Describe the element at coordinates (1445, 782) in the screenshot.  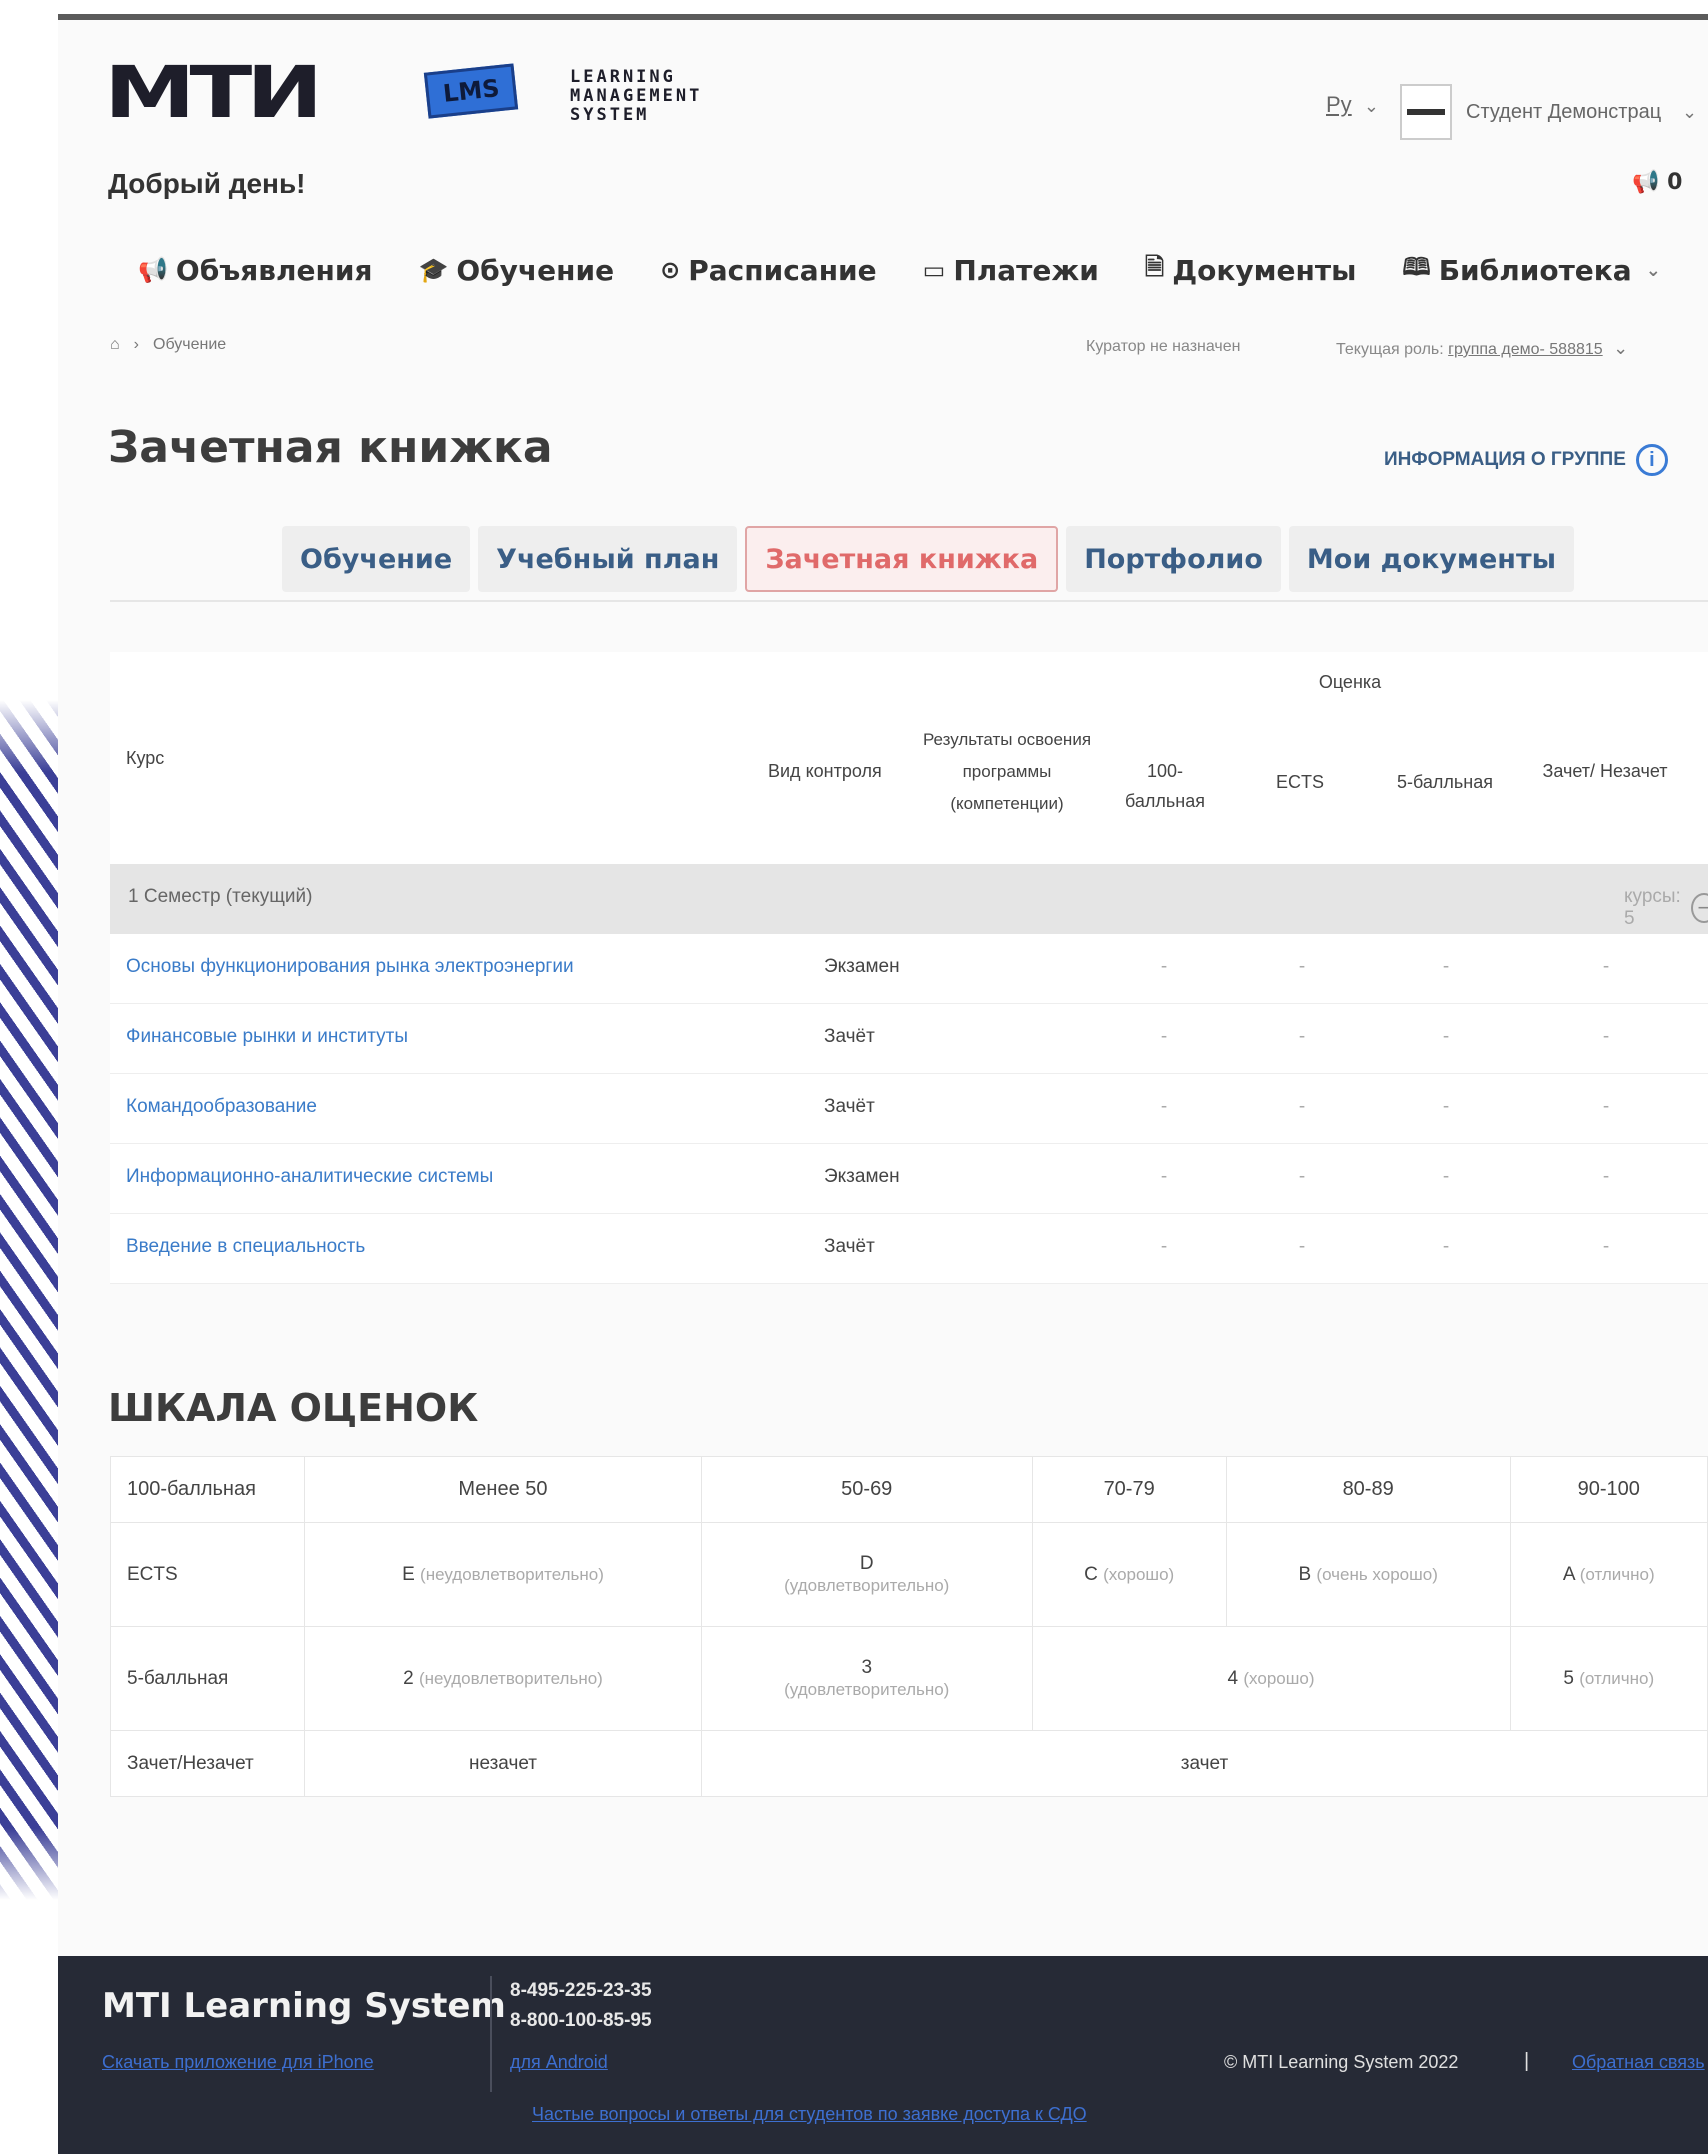
I see `header-5: 5-балльная` at that location.